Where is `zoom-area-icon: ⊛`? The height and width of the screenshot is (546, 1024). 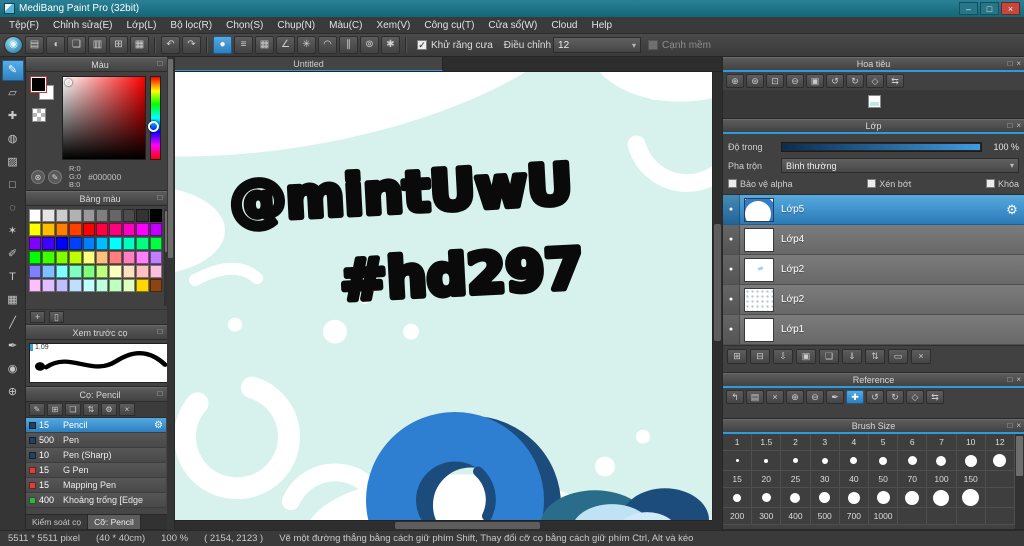
zoom-area-icon: ⊛ is located at coordinates (755, 81).